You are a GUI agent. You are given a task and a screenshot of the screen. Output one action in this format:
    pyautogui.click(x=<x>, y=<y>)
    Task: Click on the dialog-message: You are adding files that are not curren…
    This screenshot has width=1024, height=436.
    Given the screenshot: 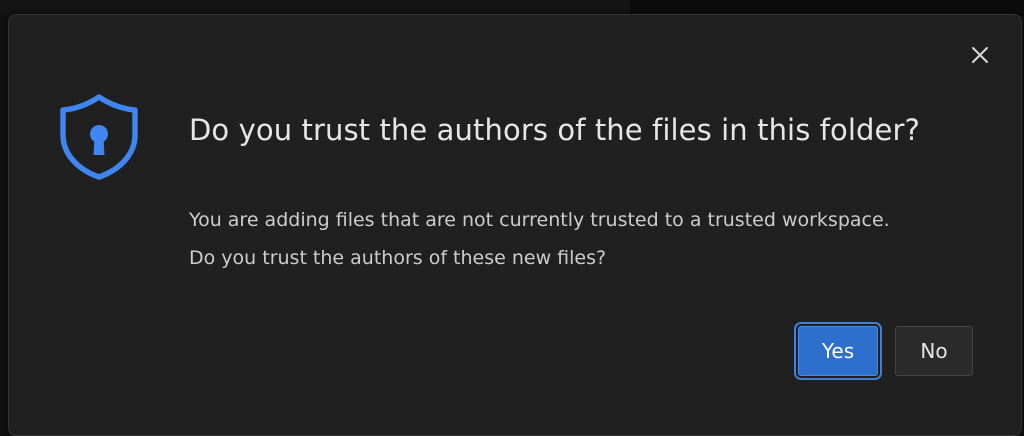 What is the action you would take?
    pyautogui.click(x=539, y=239)
    